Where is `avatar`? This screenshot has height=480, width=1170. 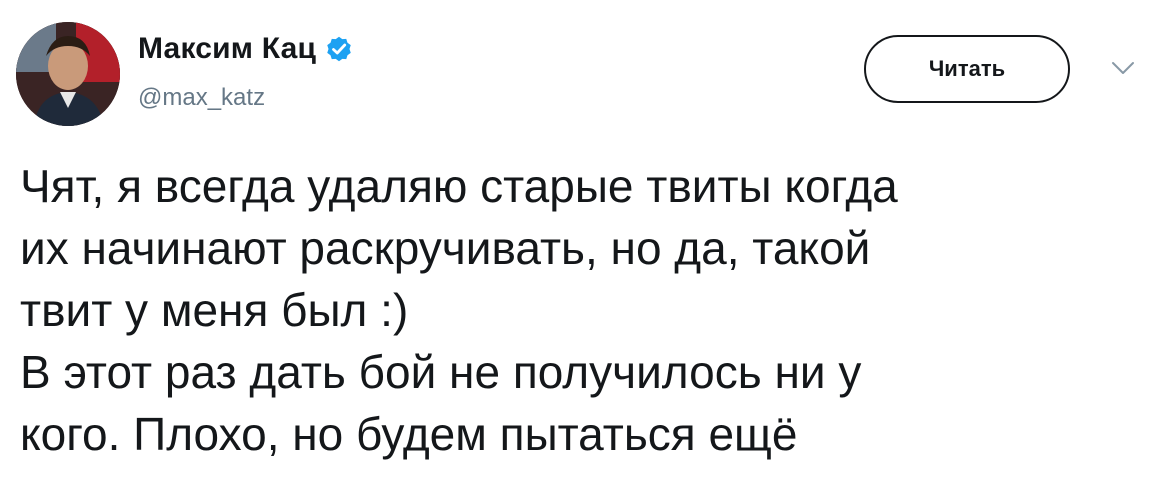
avatar is located at coordinates (68, 74).